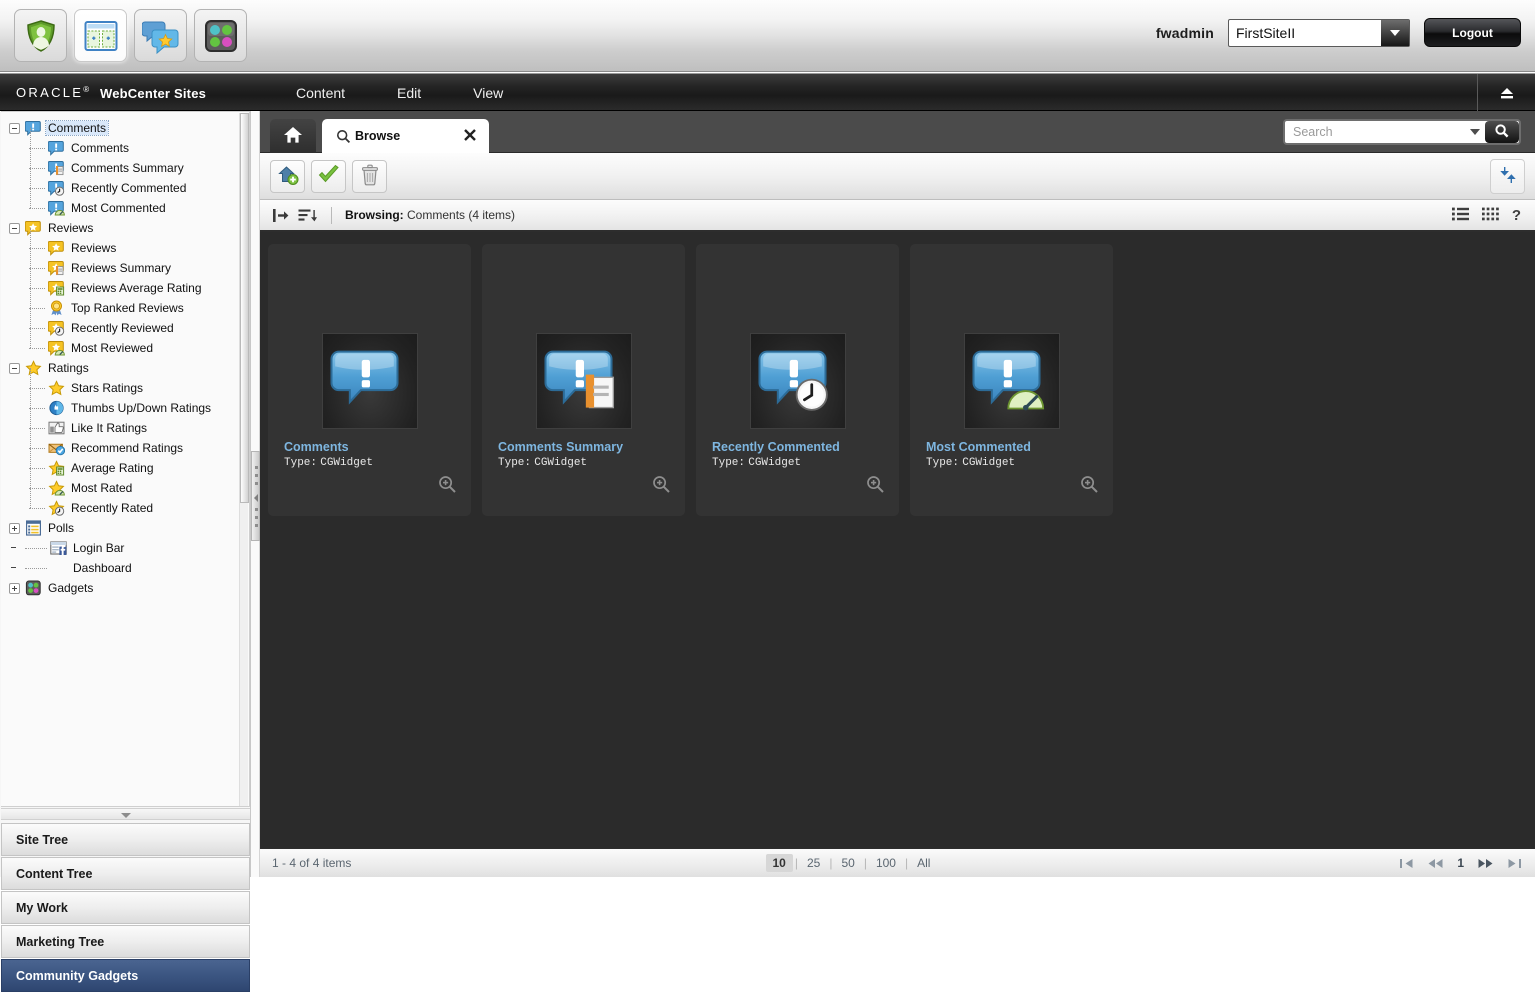 The image size is (1535, 992). What do you see at coordinates (127, 588) in the screenshot?
I see `tree-node-gadgets: Gadgets` at bounding box center [127, 588].